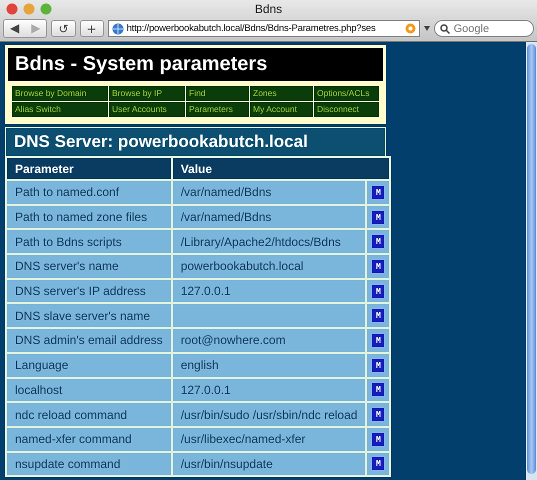 This screenshot has height=480, width=537. What do you see at coordinates (195, 141) in the screenshot?
I see `server-heading: DNS Server: powerbookabutch.local` at bounding box center [195, 141].